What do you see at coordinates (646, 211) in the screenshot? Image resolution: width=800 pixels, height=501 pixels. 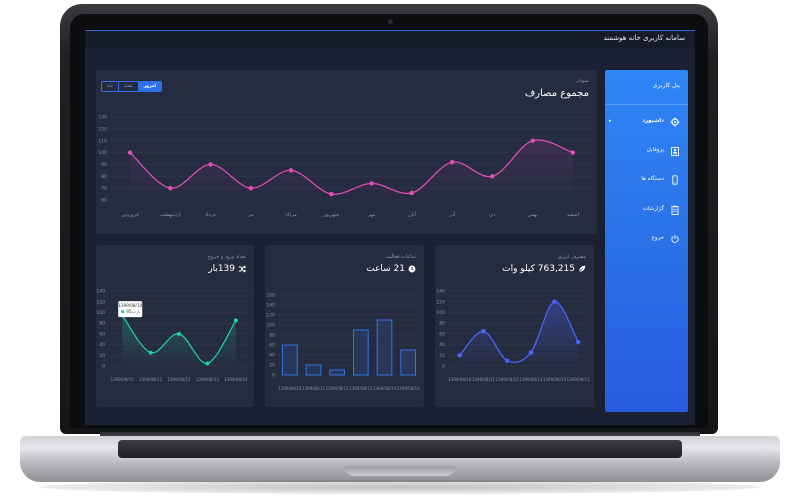 I see `sidebar-item-reports: گزارشات` at bounding box center [646, 211].